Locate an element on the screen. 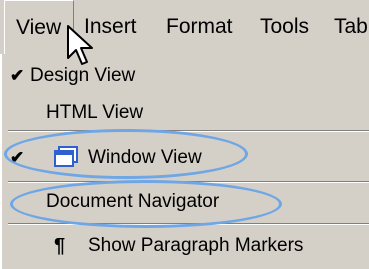 Image resolution: width=369 pixels, height=269 pixels. menu-tab: Tab is located at coordinates (351, 27).